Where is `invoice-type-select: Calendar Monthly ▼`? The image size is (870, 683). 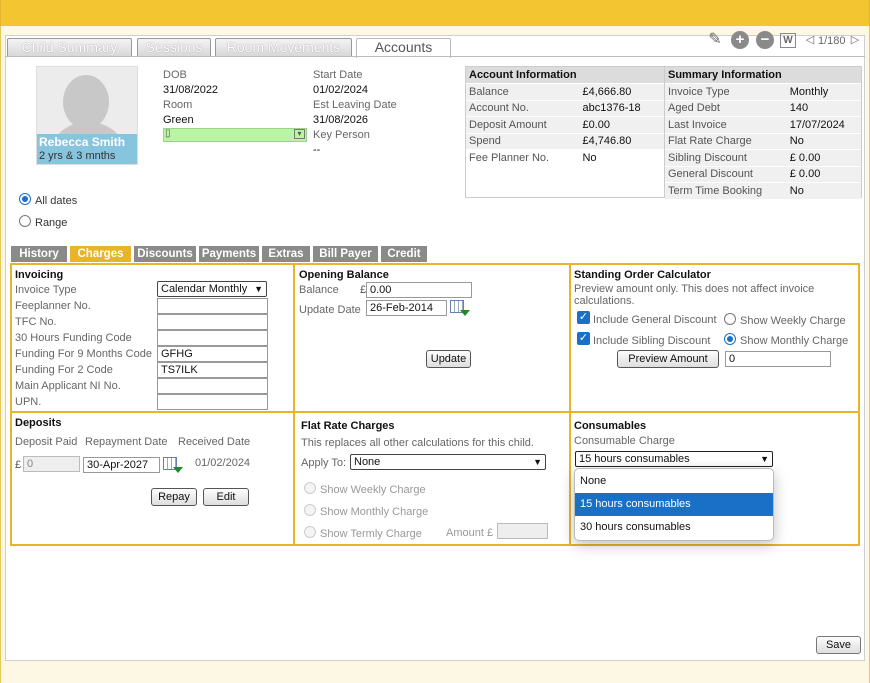
invoice-type-select: Calendar Monthly ▼ is located at coordinates (212, 289).